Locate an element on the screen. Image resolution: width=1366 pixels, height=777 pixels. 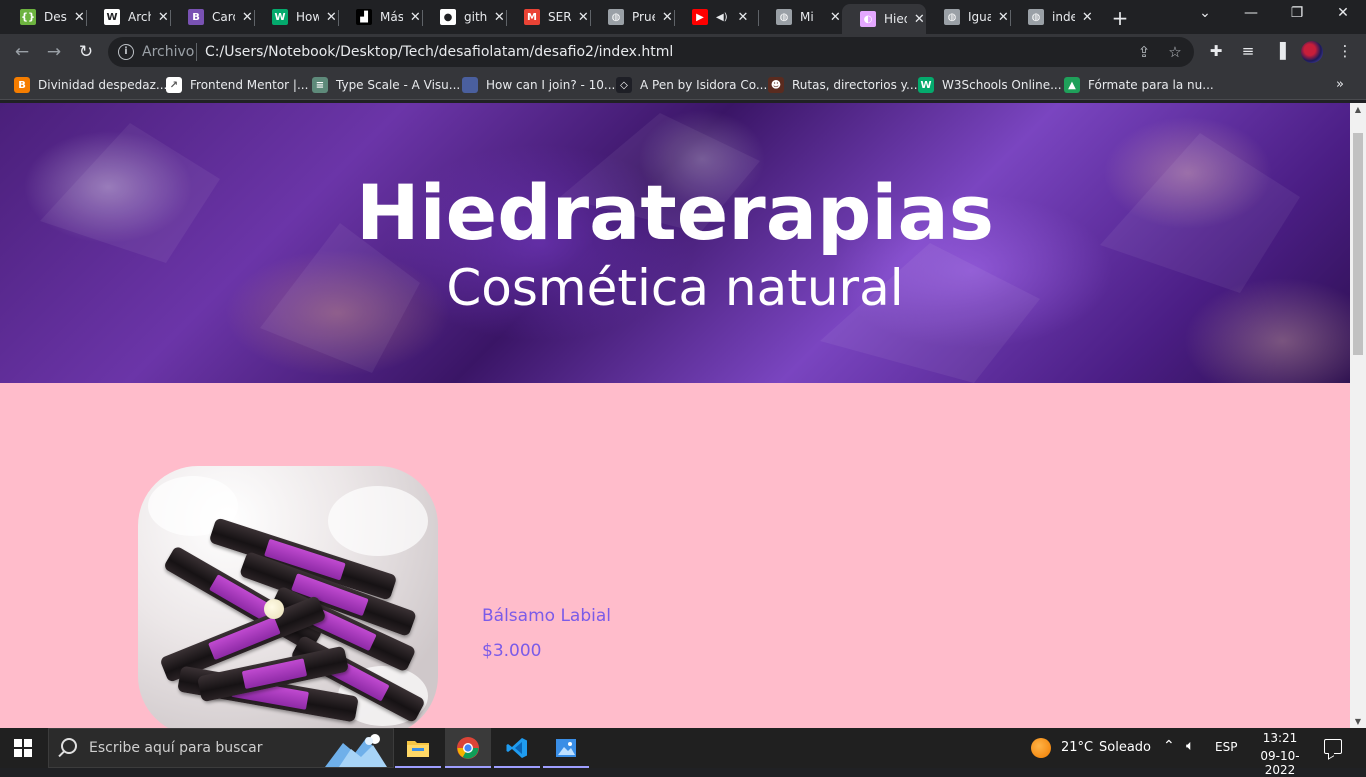
vscode-icon is located at coordinates (516, 748).